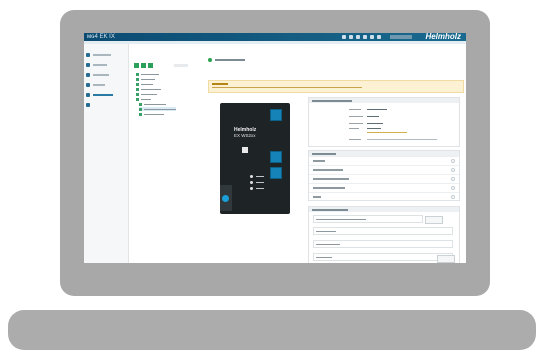  I want to click on laptop-base, so click(272, 330).